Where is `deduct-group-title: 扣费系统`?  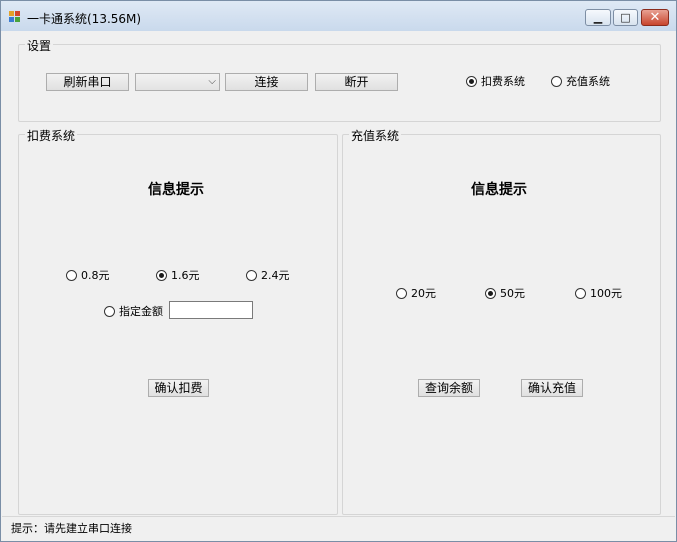
deduct-group-title: 扣费系统 is located at coordinates (51, 135).